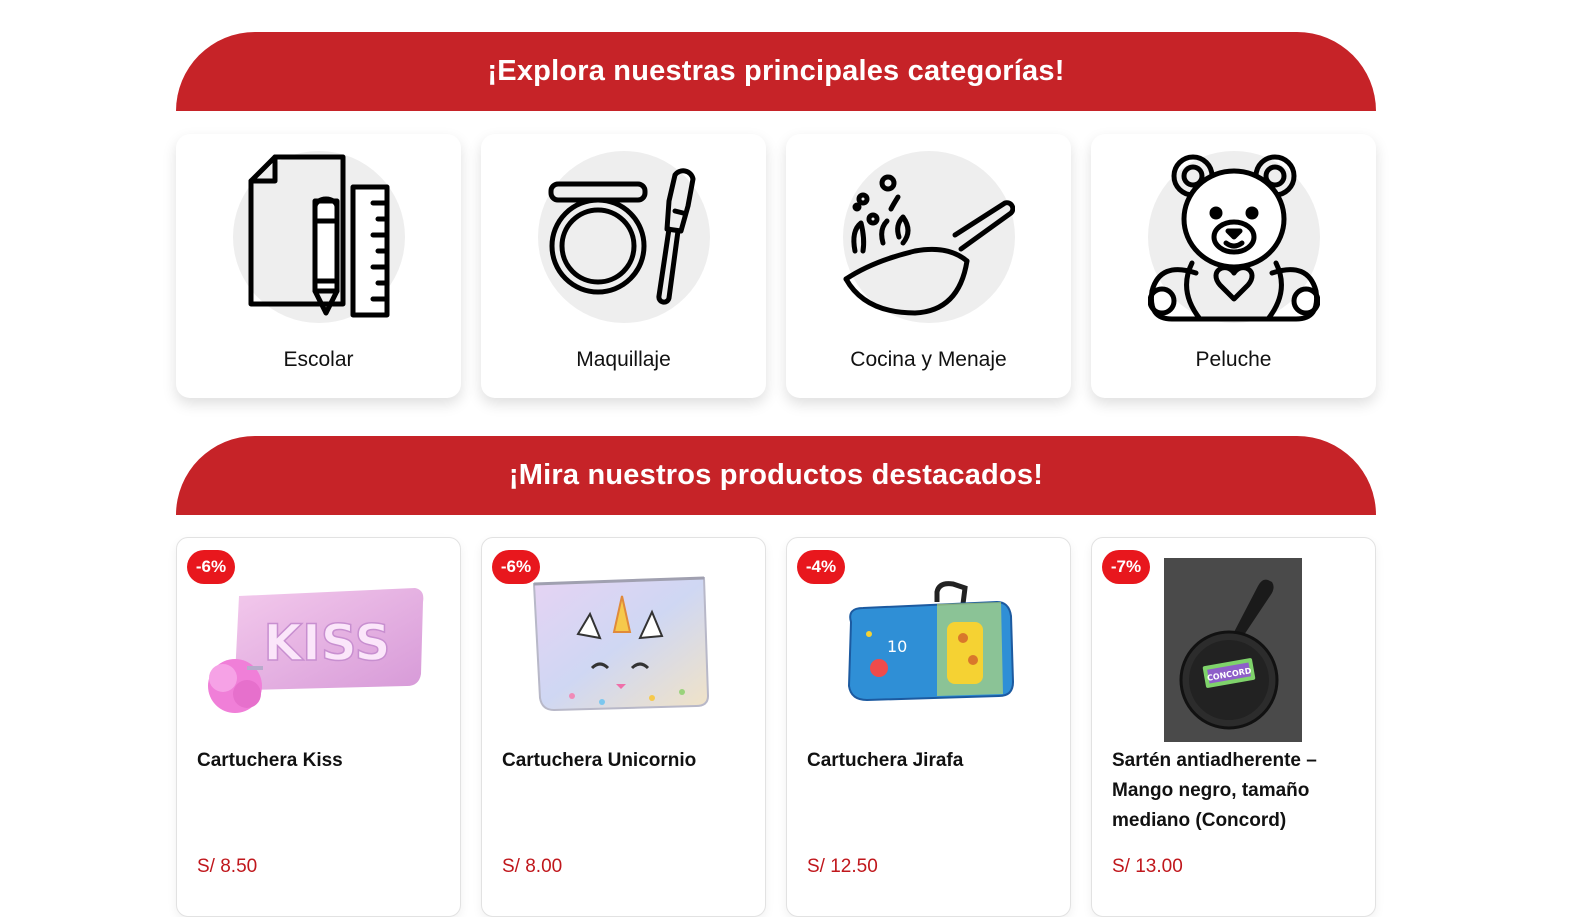 Image resolution: width=1595 pixels, height=917 pixels. What do you see at coordinates (929, 761) in the screenshot?
I see `product-name: Cartuchera Jirafa` at bounding box center [929, 761].